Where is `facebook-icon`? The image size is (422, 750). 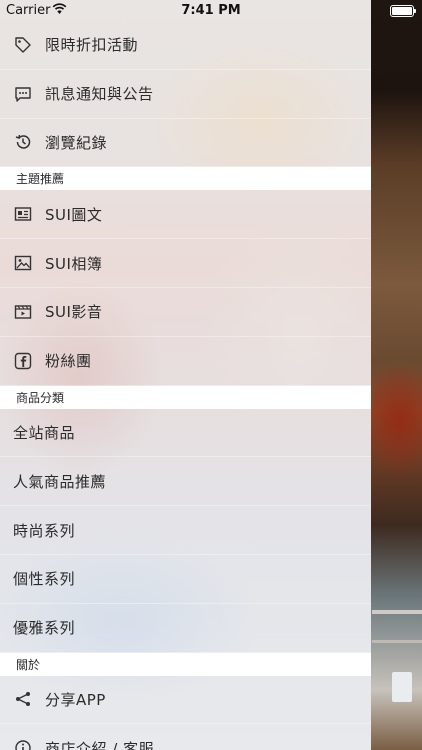
facebook-icon is located at coordinates (23, 361).